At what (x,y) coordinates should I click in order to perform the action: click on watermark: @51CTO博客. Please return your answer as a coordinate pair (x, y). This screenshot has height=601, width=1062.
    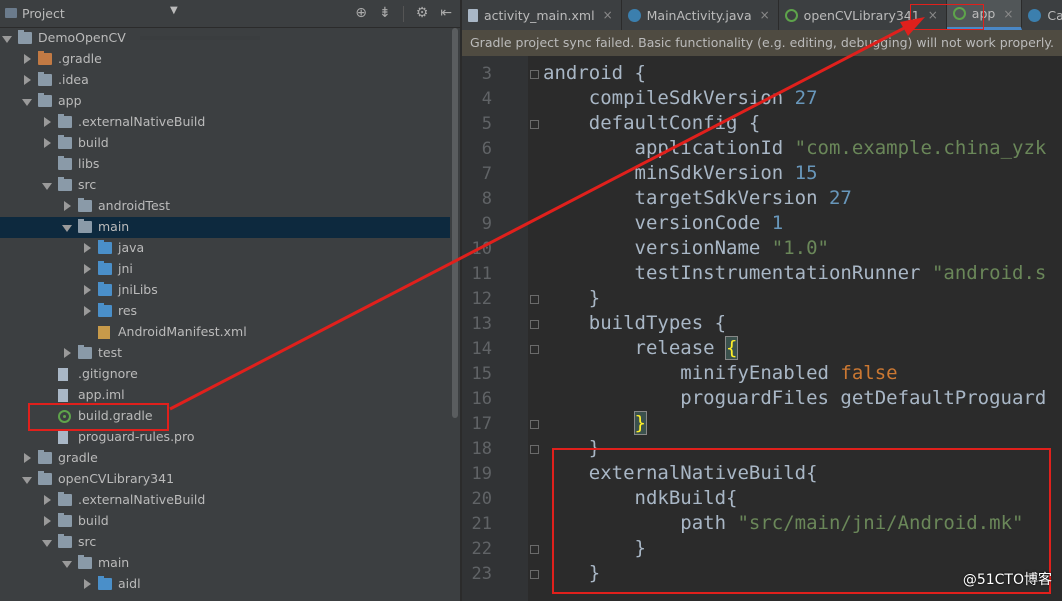
    Looking at the image, I should click on (1007, 580).